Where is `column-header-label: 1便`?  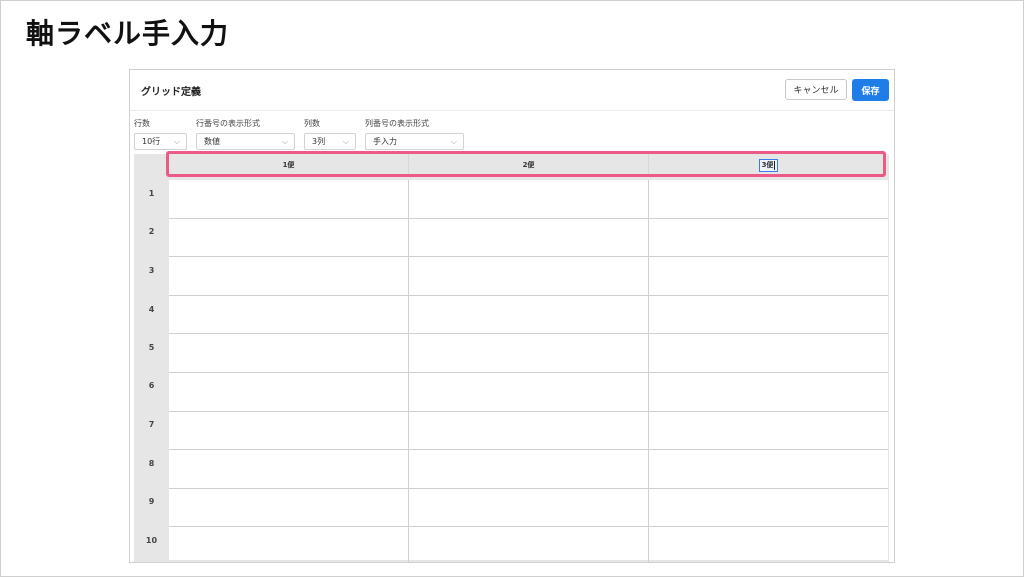
column-header-label: 1便 is located at coordinates (288, 165).